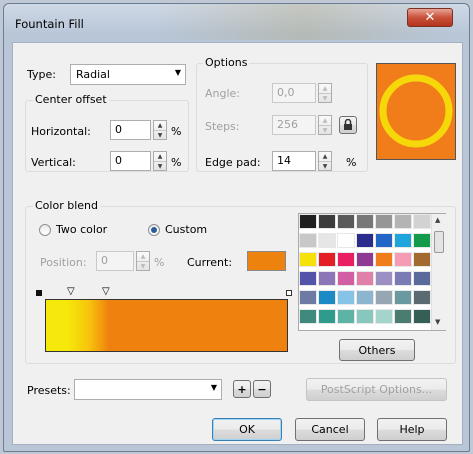  Describe the element at coordinates (294, 93) in the screenshot. I see `angle-input: 0,0` at that location.